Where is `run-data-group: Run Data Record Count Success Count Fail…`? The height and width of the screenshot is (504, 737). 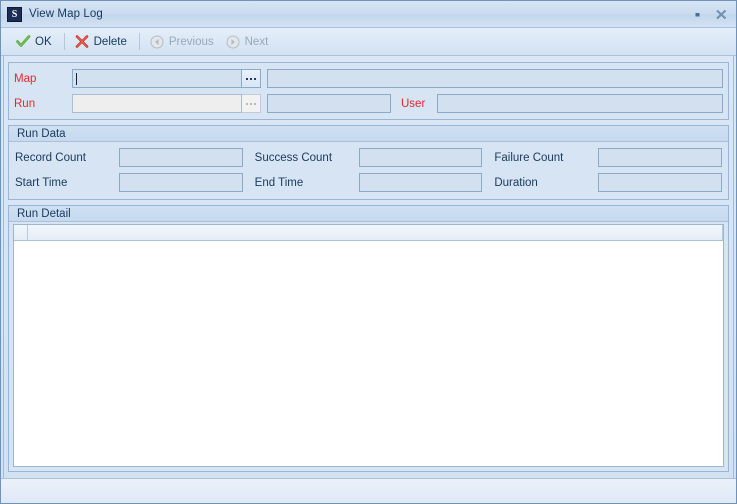
run-data-group: Run Data Record Count Success Count Fail… is located at coordinates (368, 162).